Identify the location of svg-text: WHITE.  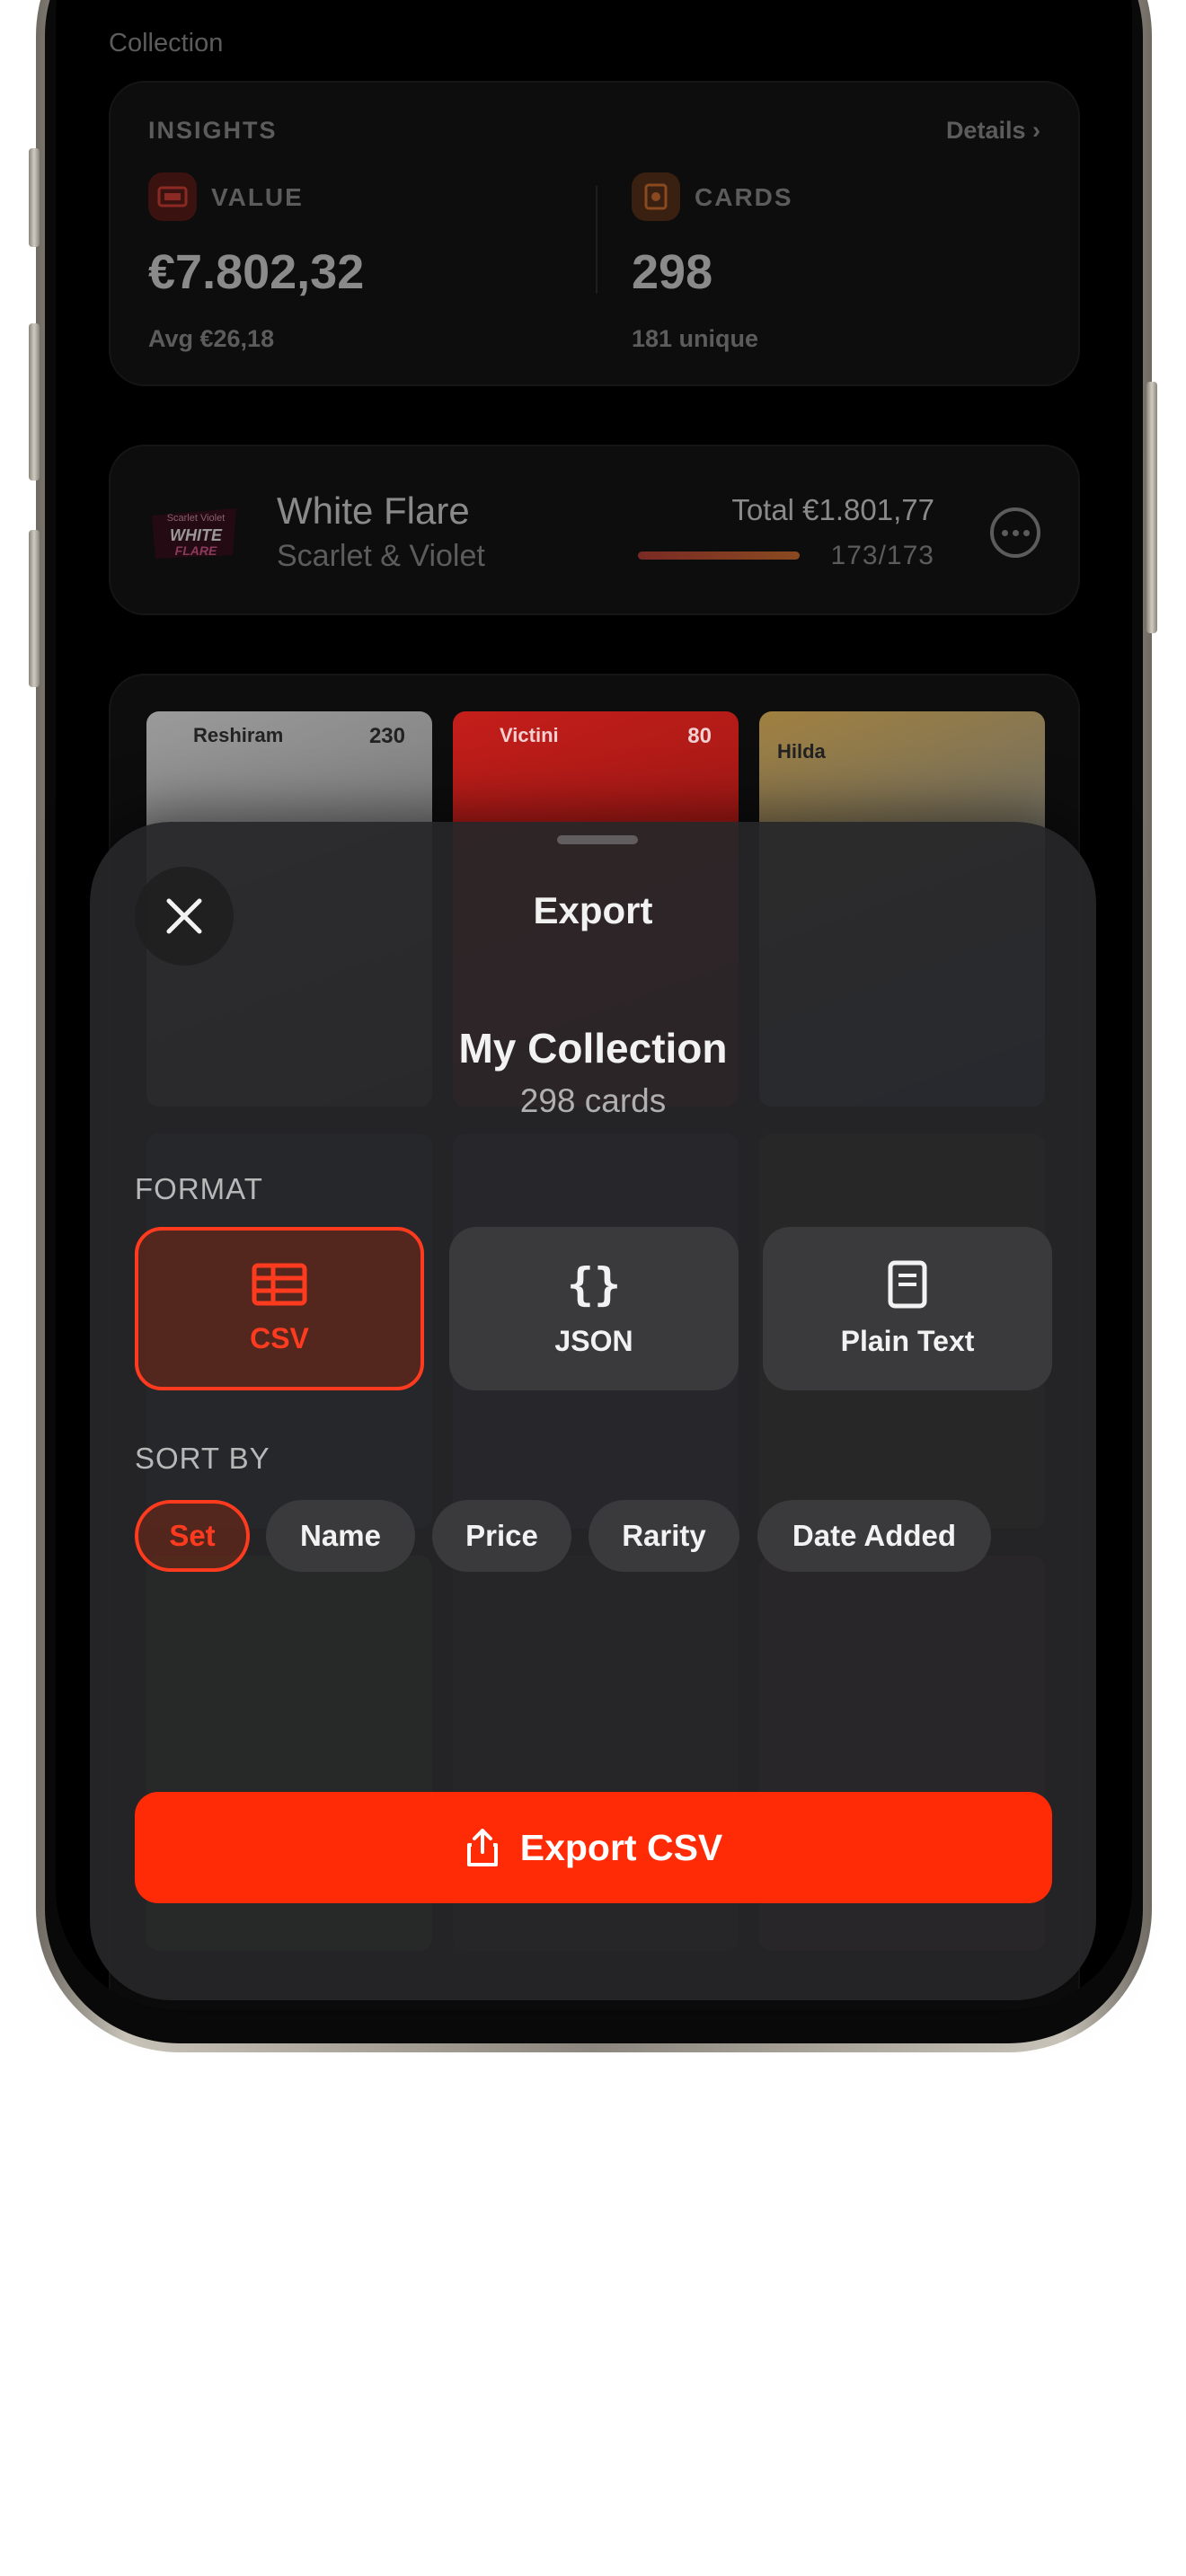
(196, 535).